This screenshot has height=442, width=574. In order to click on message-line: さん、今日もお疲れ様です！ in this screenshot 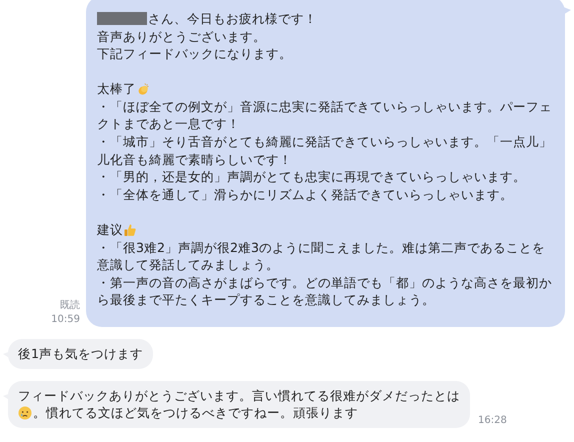, I will do `click(232, 19)`.